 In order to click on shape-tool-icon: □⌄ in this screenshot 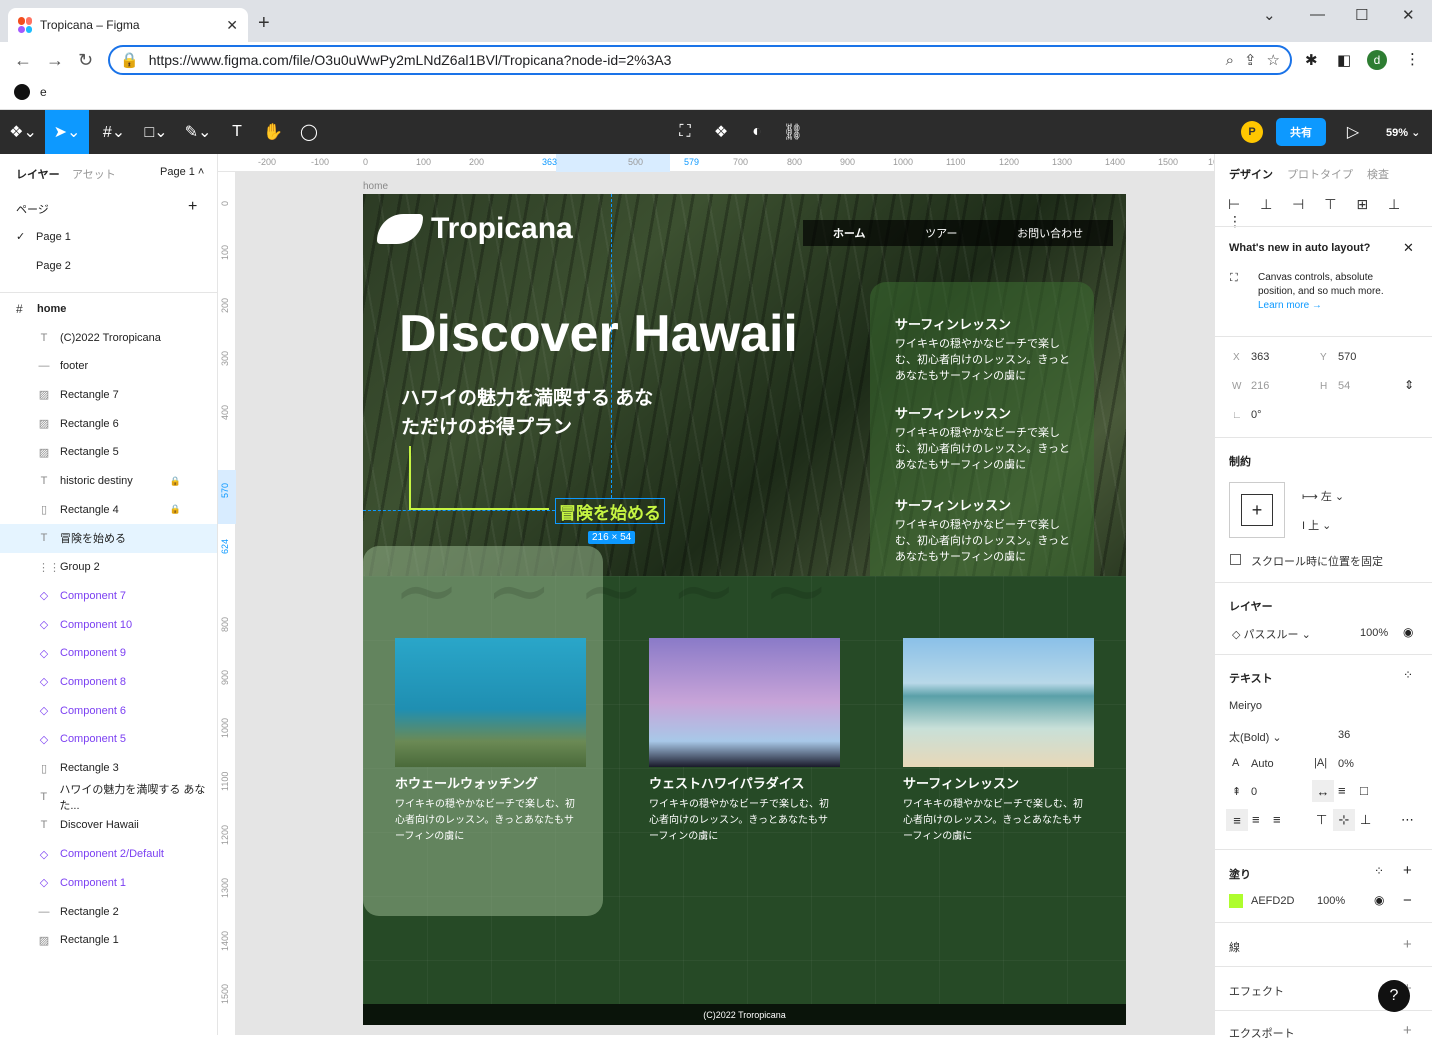, I will do `click(156, 132)`.